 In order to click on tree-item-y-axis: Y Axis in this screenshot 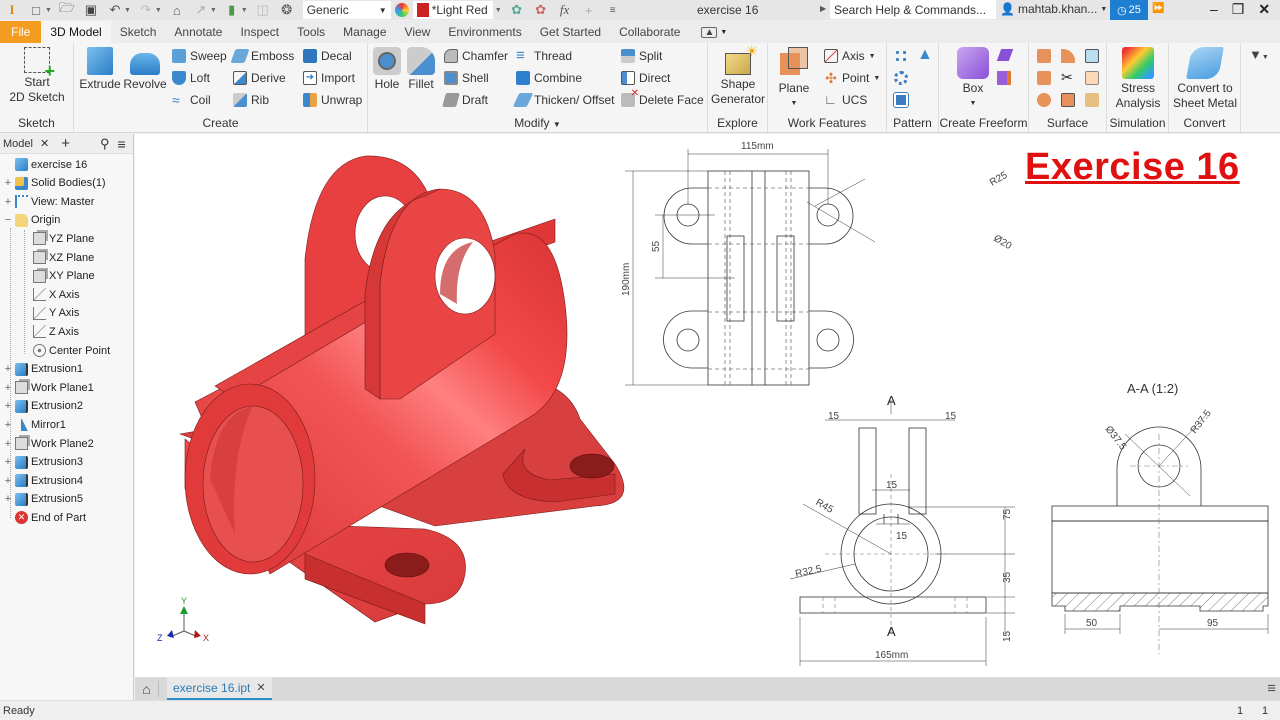, I will do `click(50, 313)`.